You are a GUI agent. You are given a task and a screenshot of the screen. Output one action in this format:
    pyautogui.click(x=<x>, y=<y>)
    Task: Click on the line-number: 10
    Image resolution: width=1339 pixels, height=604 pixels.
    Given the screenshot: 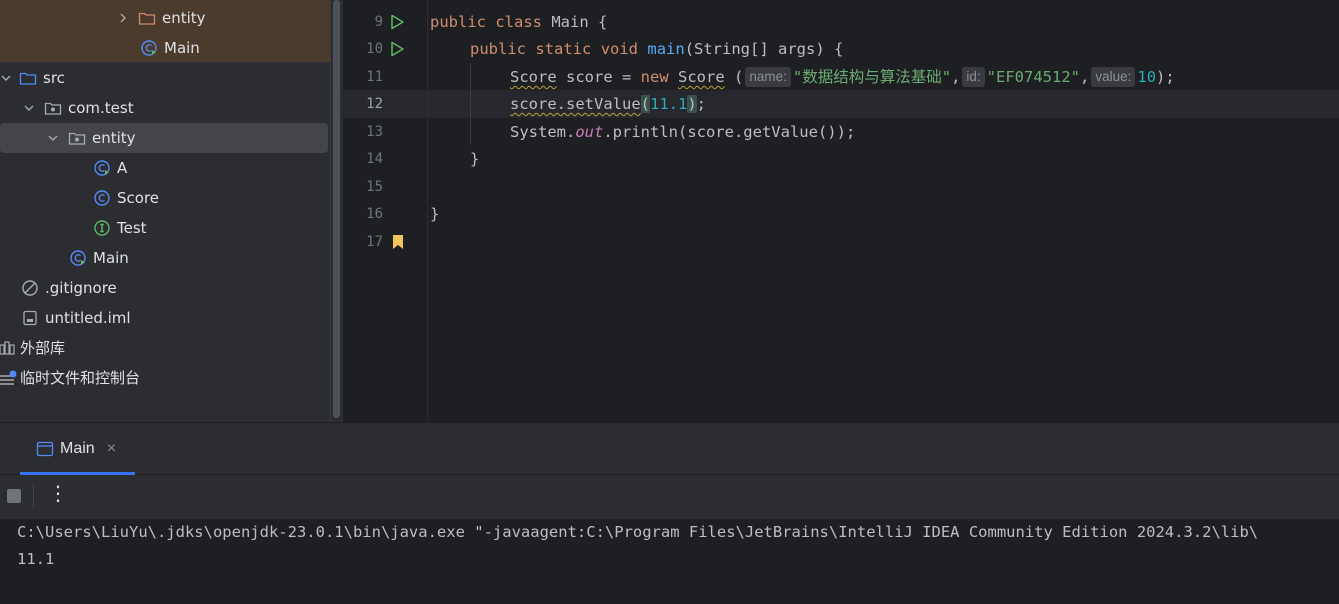 What is the action you would take?
    pyautogui.click(x=374, y=49)
    